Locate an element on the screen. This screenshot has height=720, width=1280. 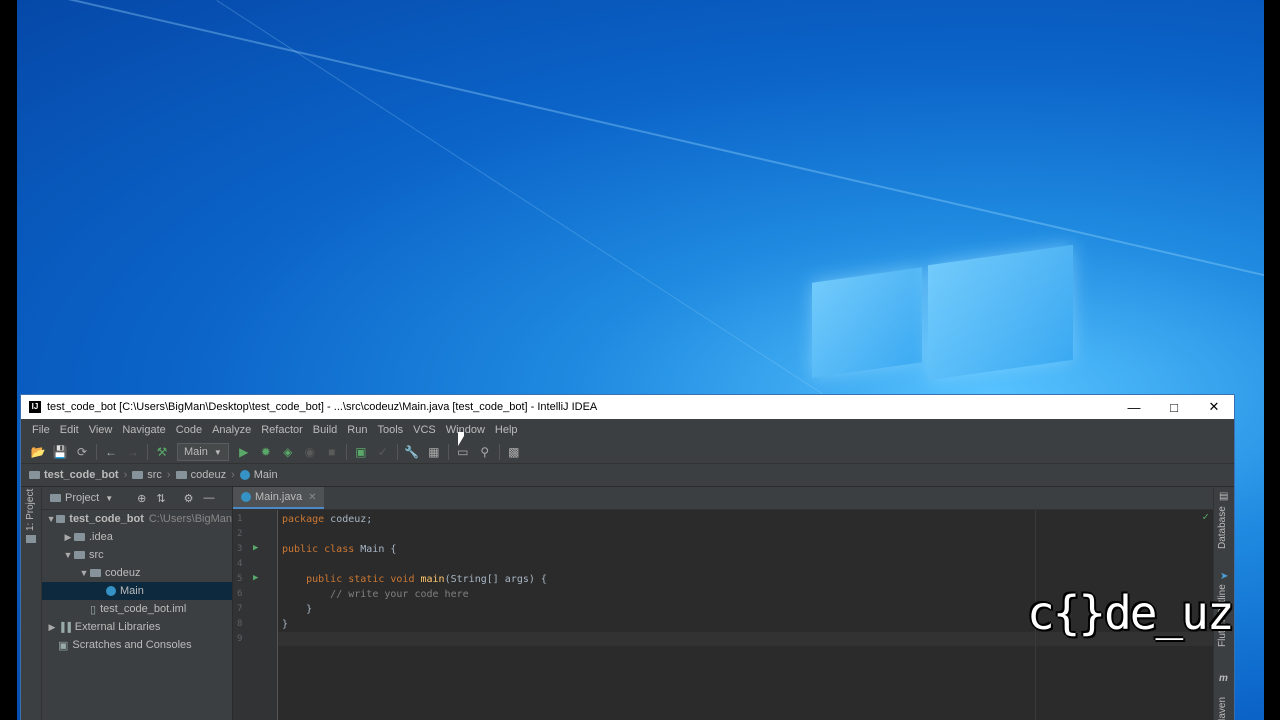
line-number: 1 is located at coordinates (240, 519).